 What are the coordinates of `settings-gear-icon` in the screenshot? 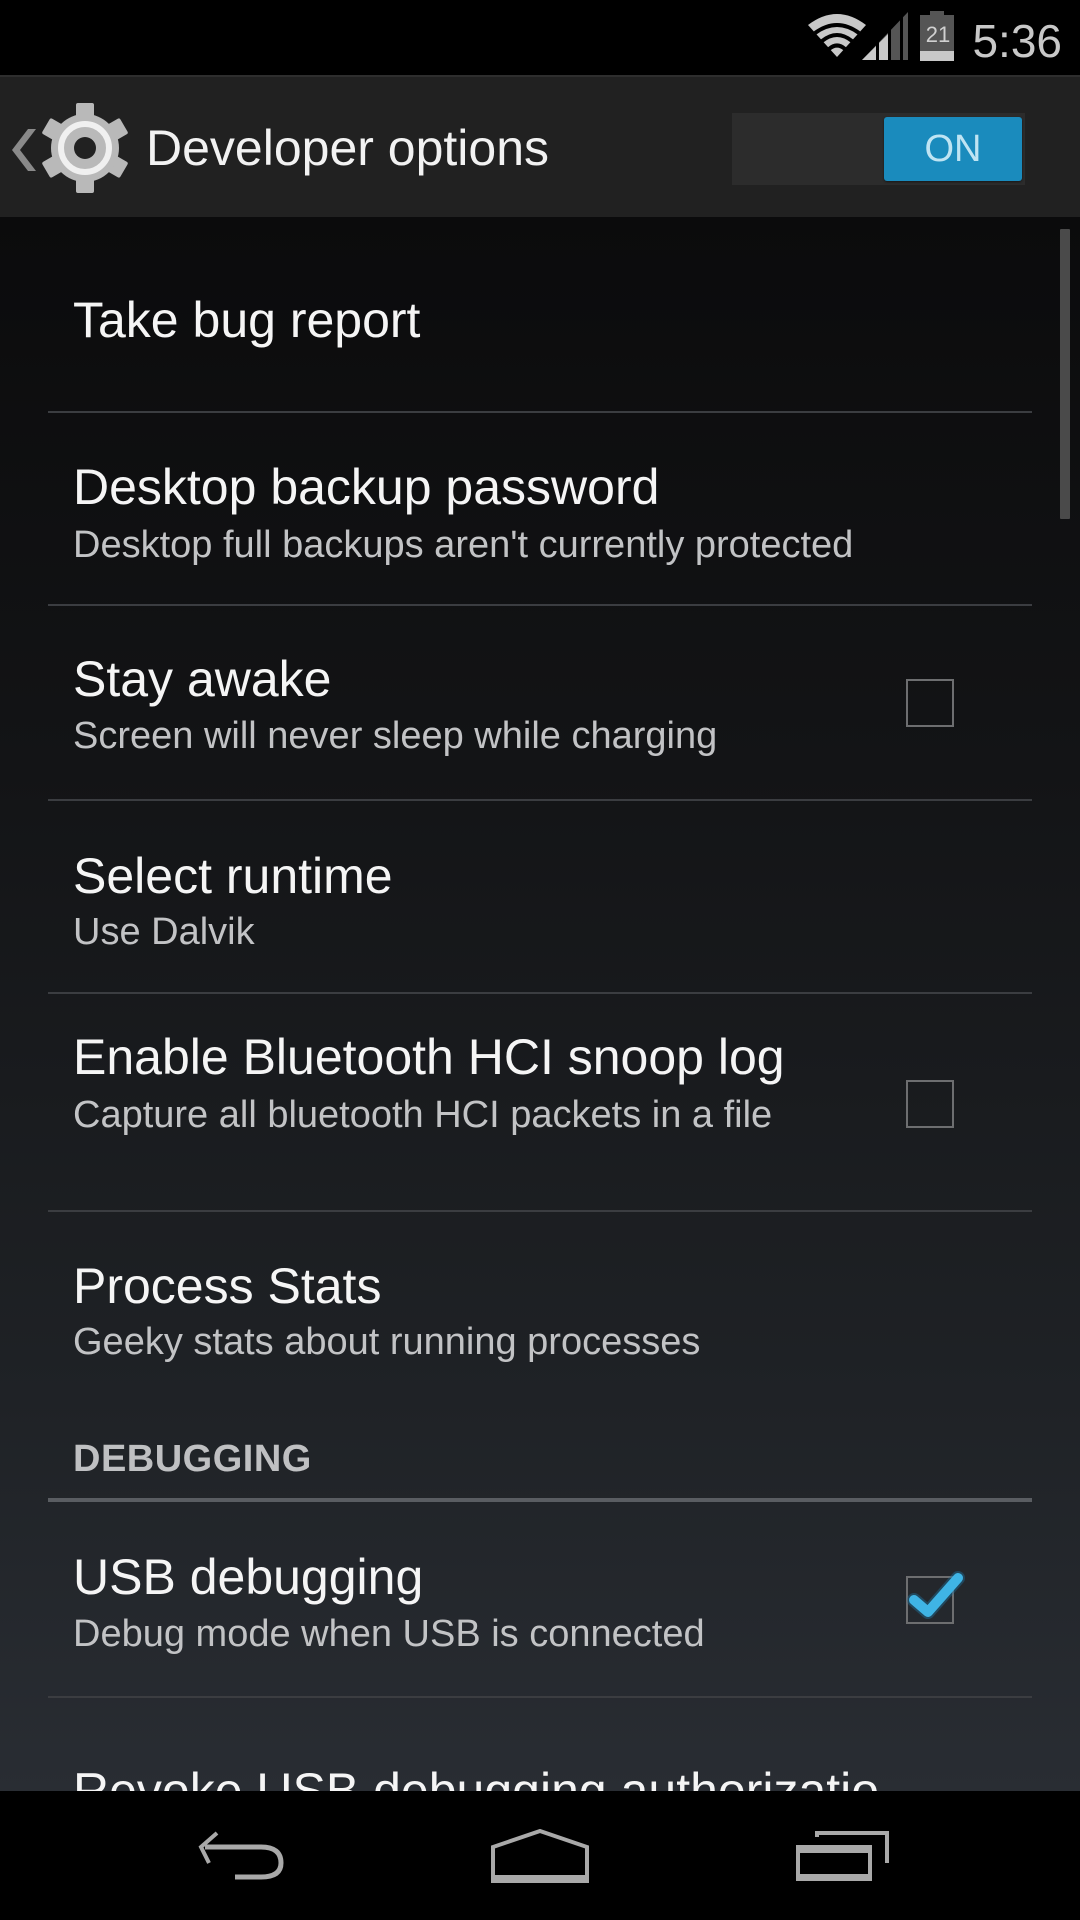 It's located at (85, 148).